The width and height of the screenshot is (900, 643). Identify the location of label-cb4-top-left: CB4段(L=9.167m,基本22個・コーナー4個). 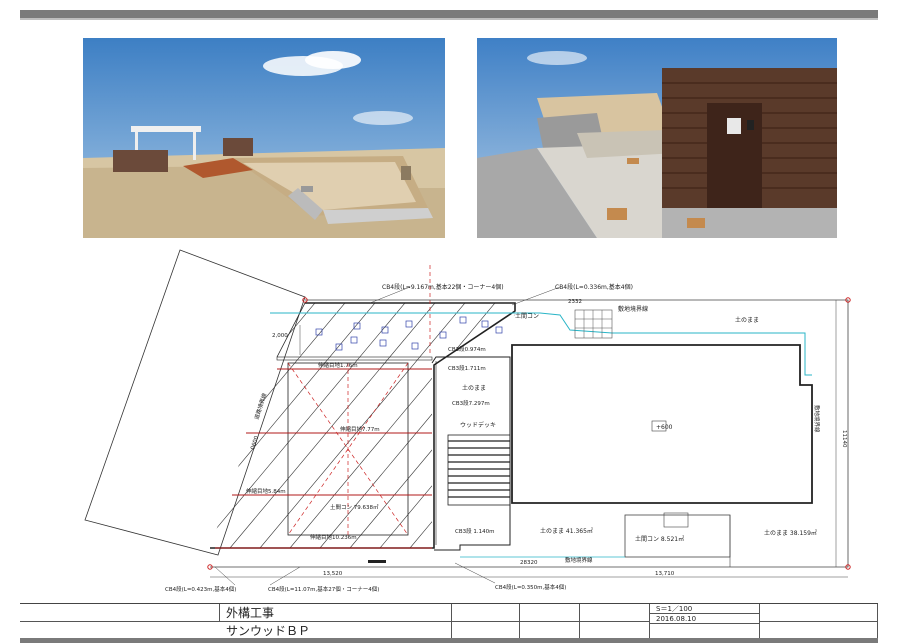
(443, 287).